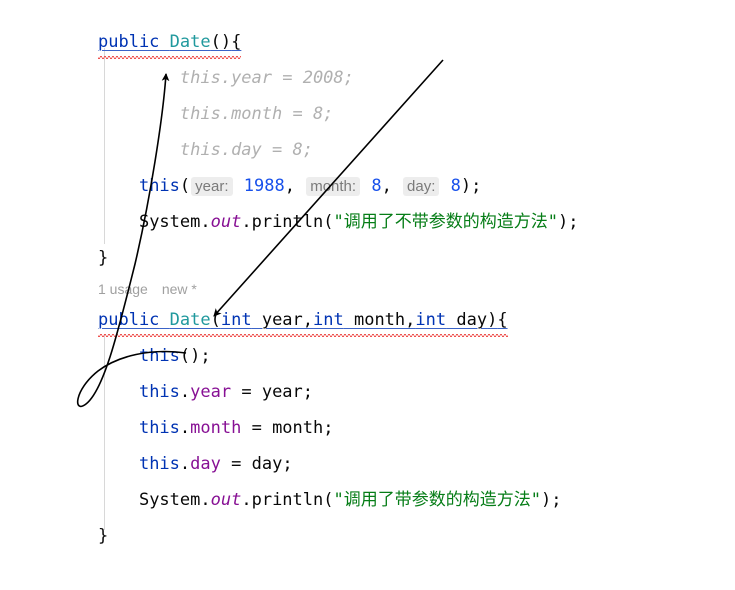 The image size is (735, 590). What do you see at coordinates (195, 356) in the screenshot?
I see `token-punc: ();` at bounding box center [195, 356].